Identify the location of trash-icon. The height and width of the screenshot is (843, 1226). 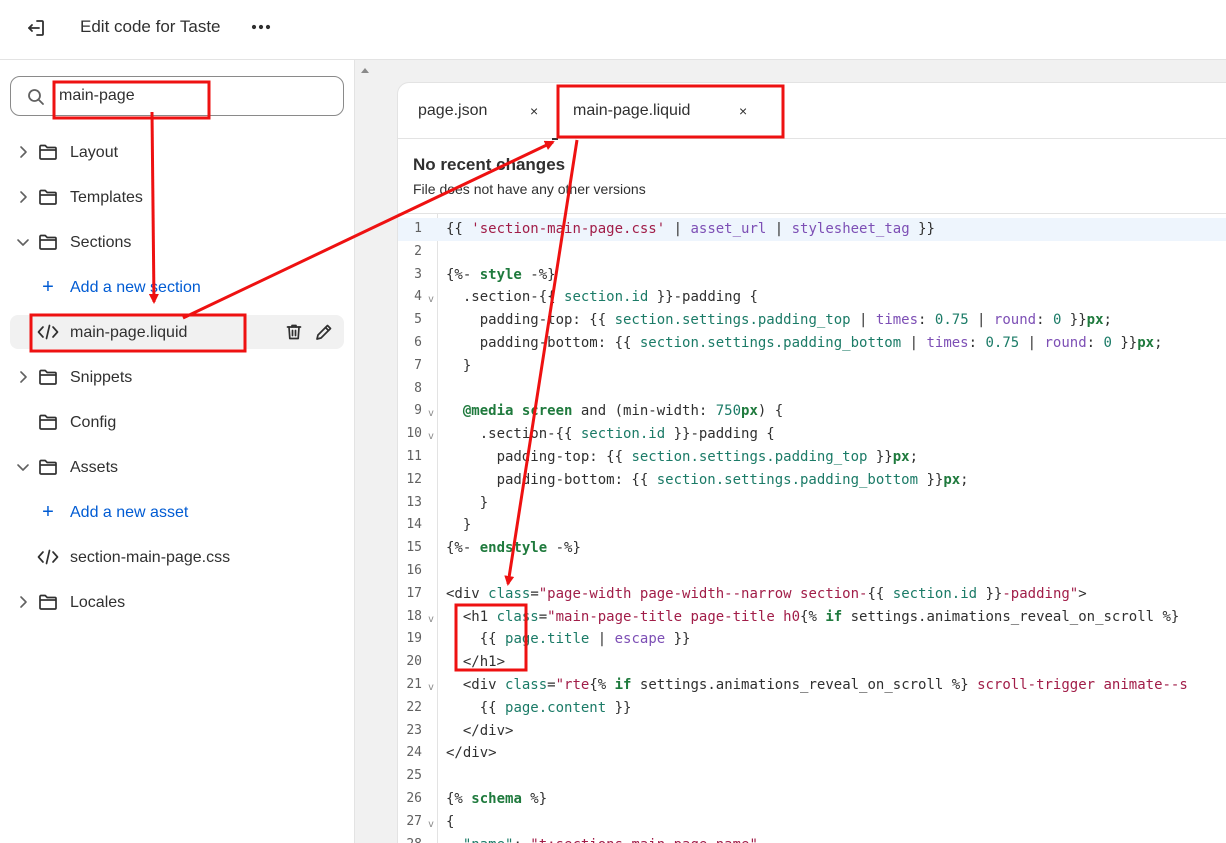
(294, 332).